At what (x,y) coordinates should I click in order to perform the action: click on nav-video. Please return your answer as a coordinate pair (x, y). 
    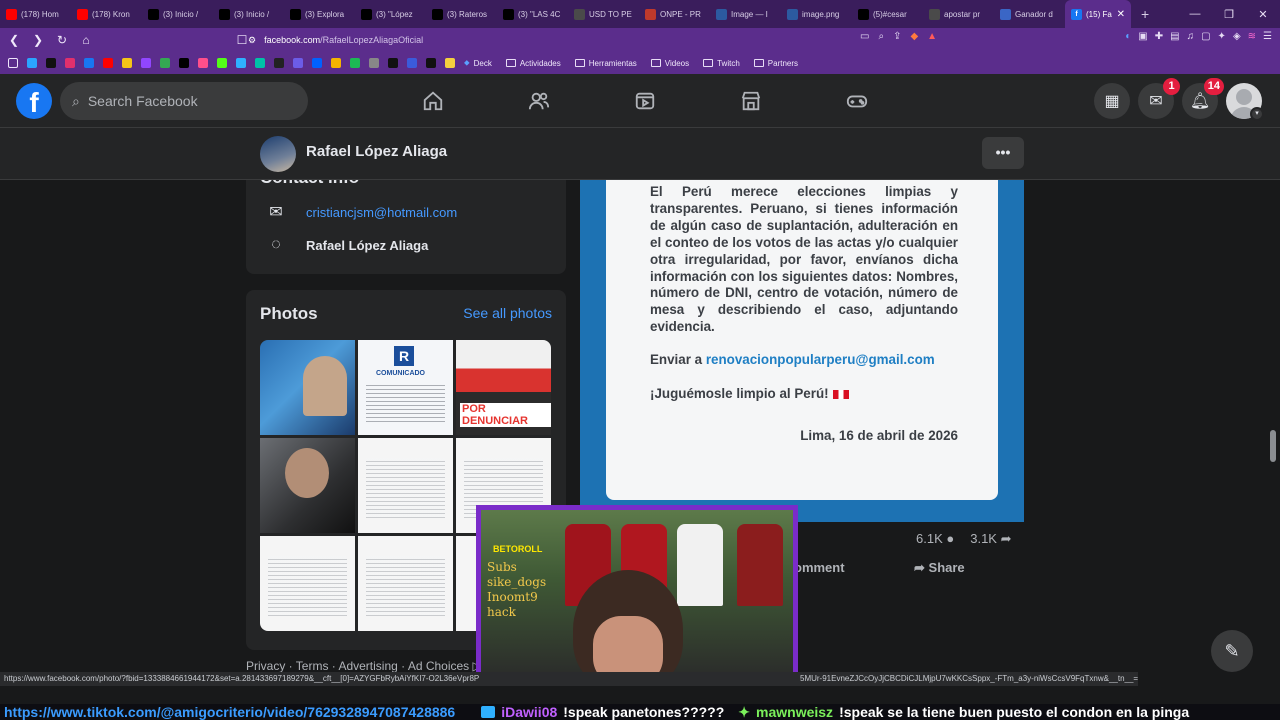
    Looking at the image, I should click on (645, 101).